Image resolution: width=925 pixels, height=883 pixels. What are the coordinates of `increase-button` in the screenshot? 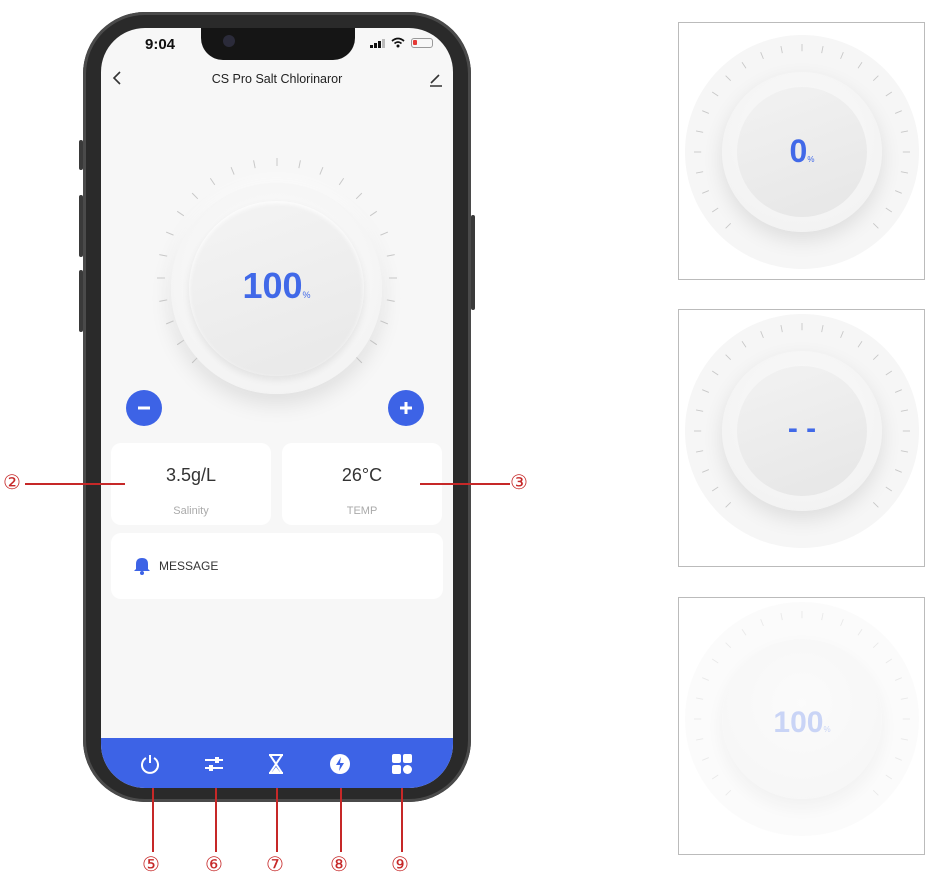 It's located at (406, 408).